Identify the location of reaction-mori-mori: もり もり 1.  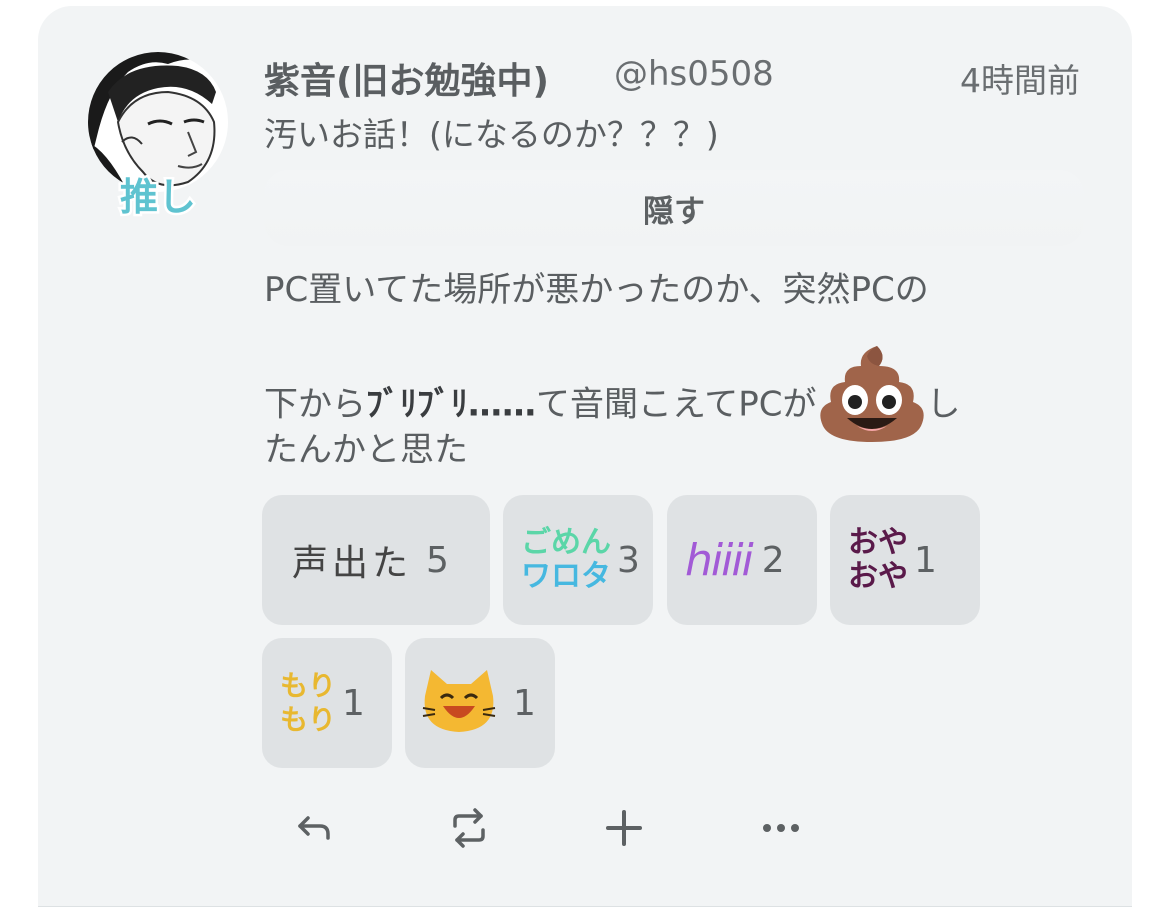
(327, 703).